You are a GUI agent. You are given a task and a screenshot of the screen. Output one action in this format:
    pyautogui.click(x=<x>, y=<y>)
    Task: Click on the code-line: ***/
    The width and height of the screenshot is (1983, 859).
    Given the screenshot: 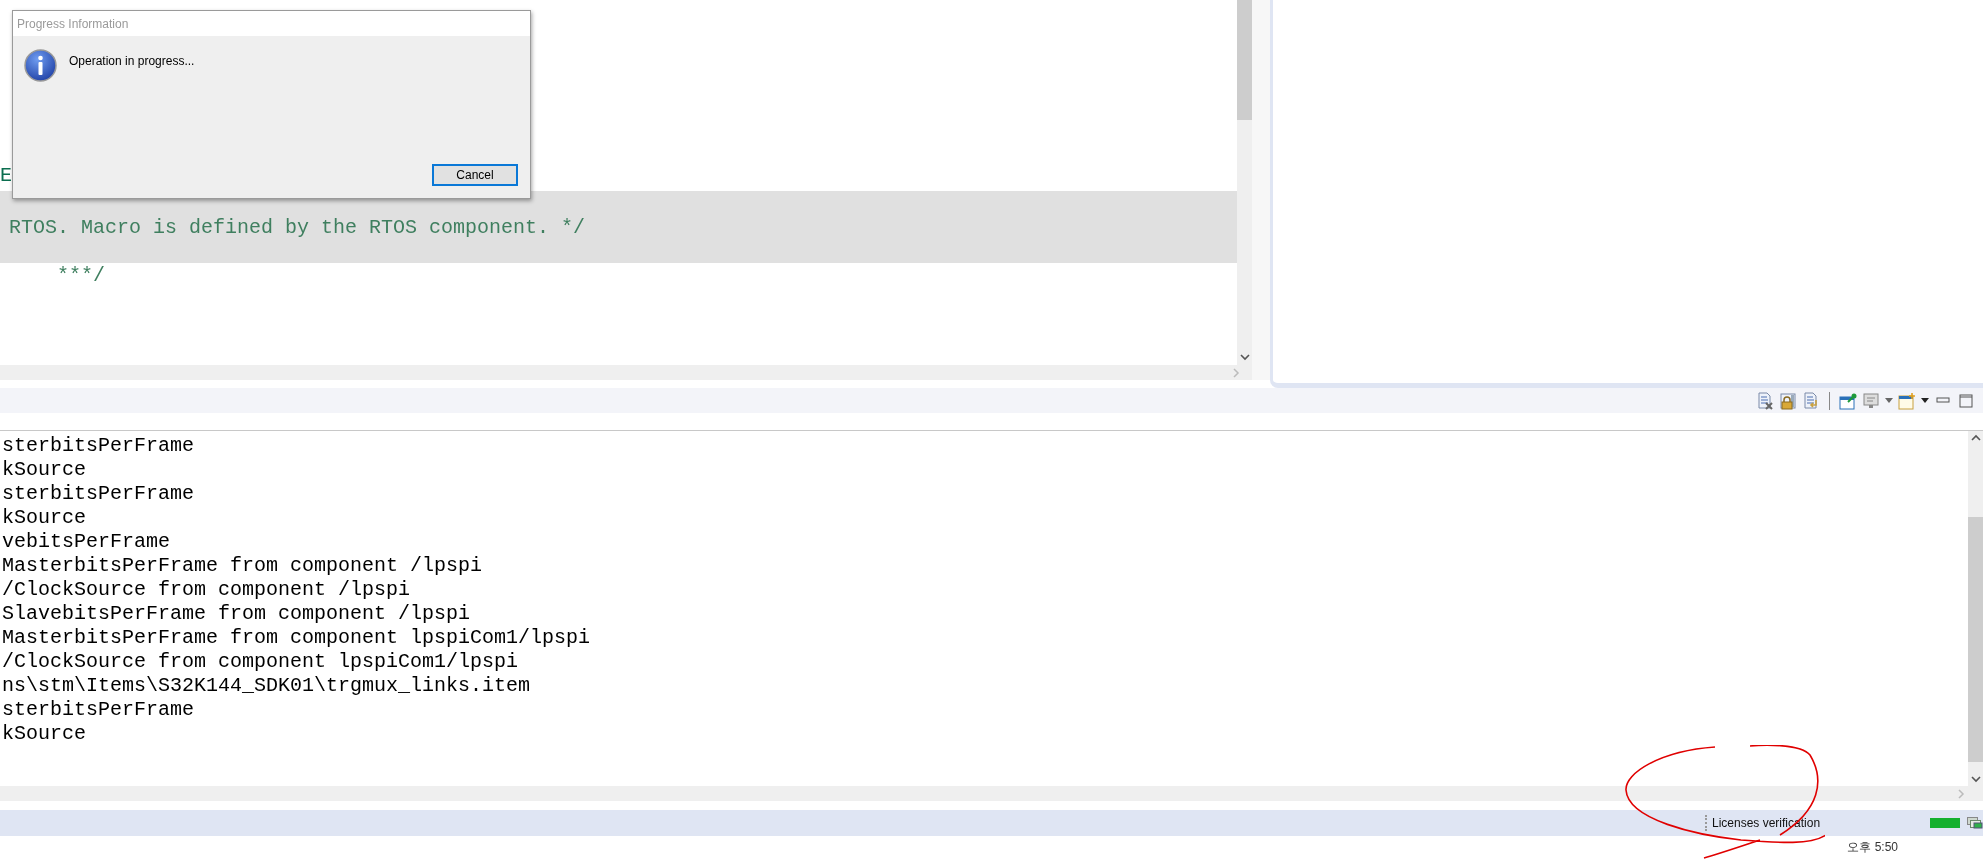 What is the action you would take?
    pyautogui.click(x=80, y=275)
    